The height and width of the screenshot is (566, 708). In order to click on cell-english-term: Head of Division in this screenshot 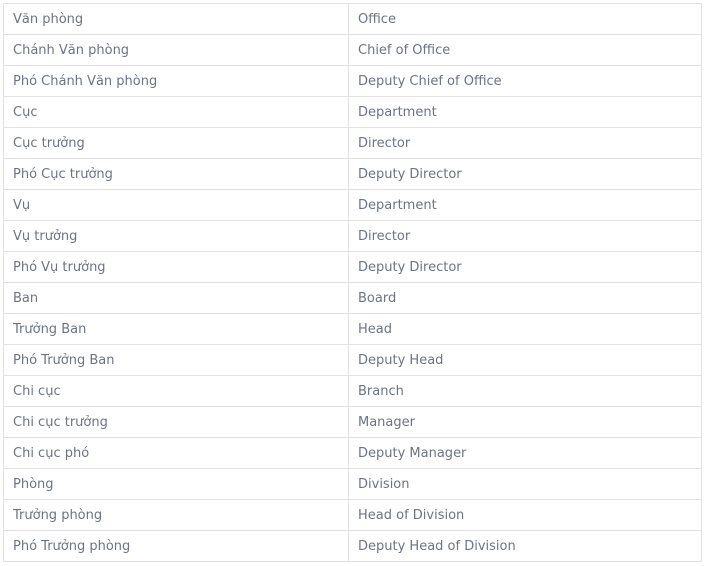, I will do `click(525, 515)`.